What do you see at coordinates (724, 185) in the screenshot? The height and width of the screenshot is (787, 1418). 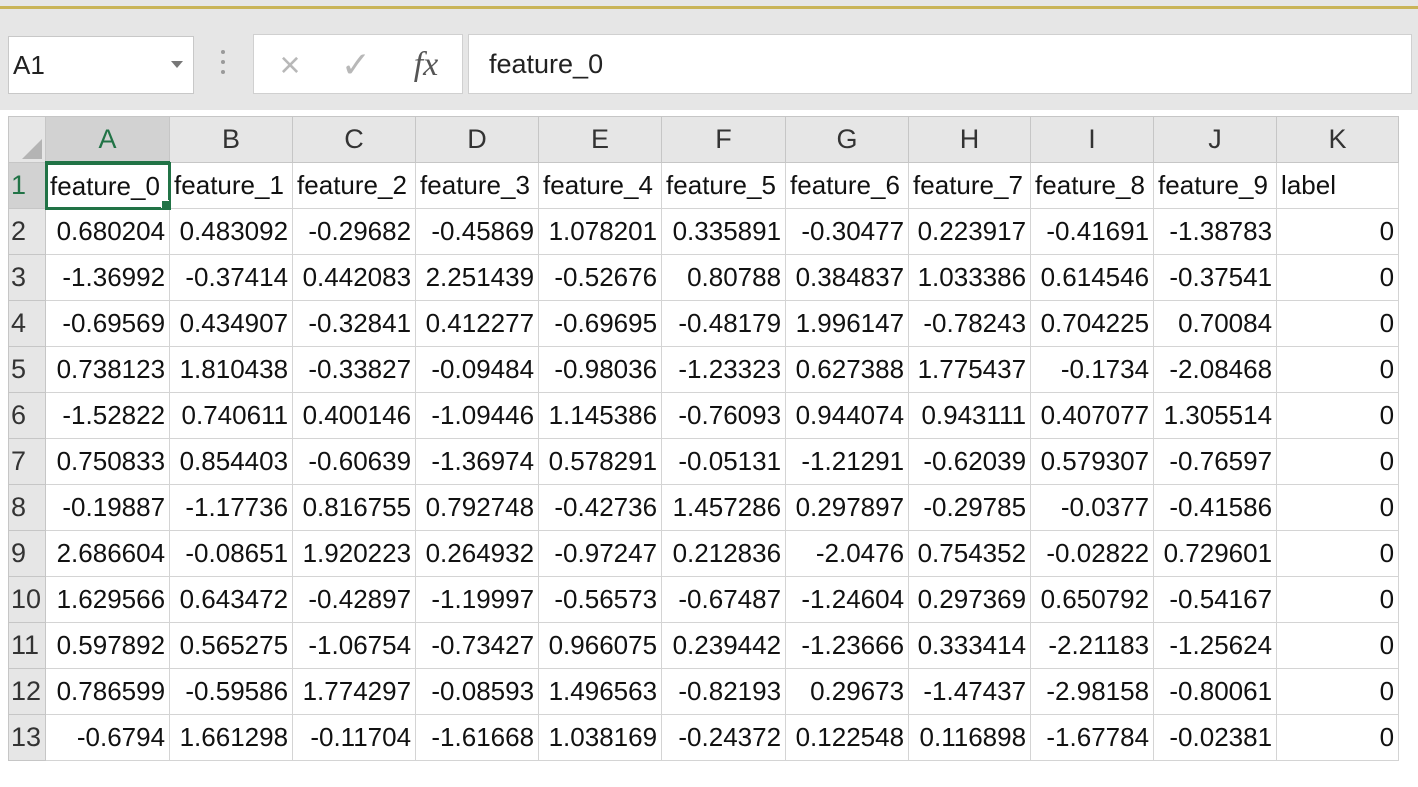 I see `cell: feature_5` at bounding box center [724, 185].